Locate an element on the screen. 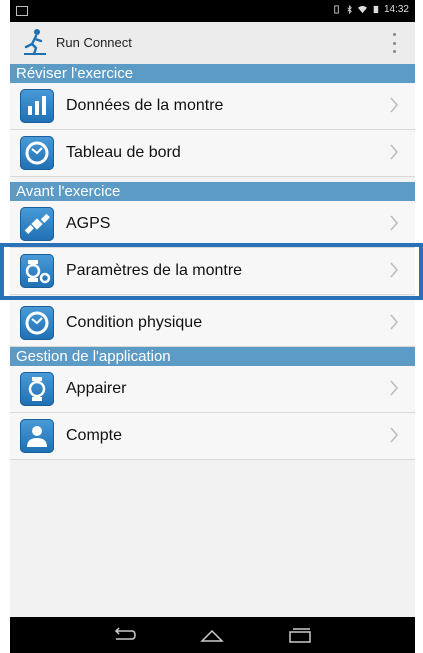 Image resolution: width=423 pixels, height=653 pixels. back-icon is located at coordinates (124, 635).